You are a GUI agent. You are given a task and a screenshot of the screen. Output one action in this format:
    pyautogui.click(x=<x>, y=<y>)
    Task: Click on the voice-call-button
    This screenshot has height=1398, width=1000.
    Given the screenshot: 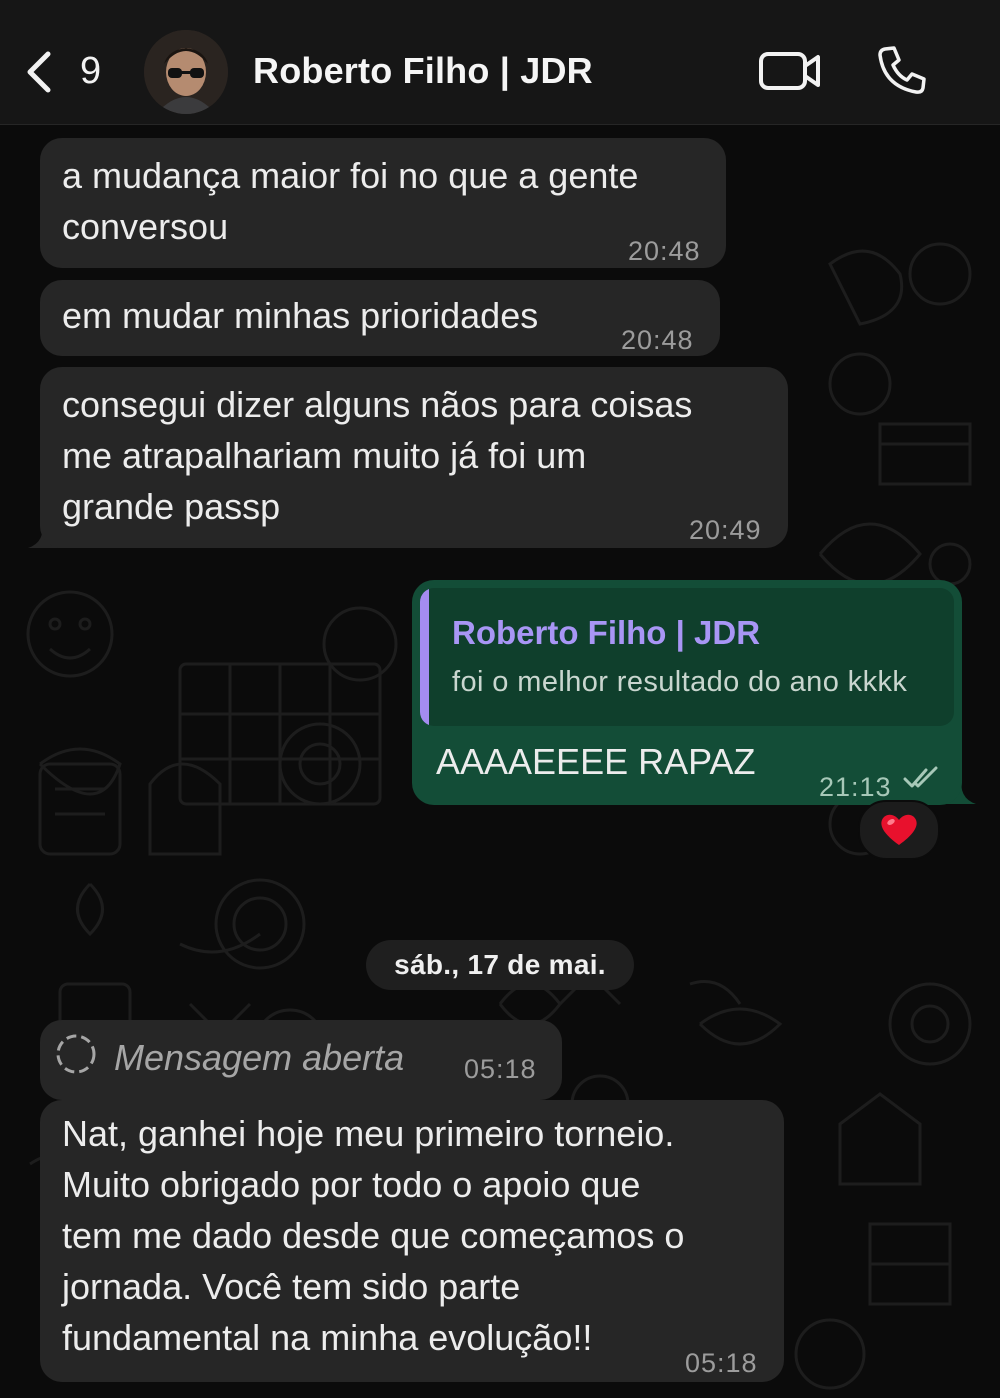 What is the action you would take?
    pyautogui.click(x=902, y=70)
    